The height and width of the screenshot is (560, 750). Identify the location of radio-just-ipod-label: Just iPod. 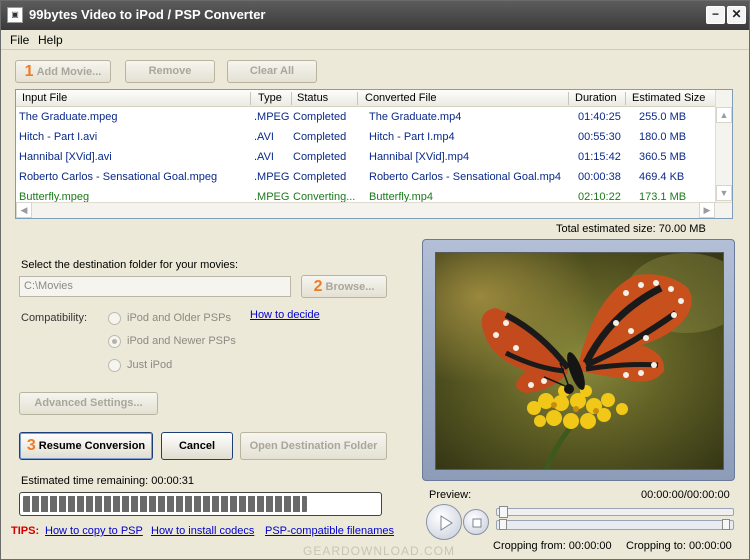
(150, 365).